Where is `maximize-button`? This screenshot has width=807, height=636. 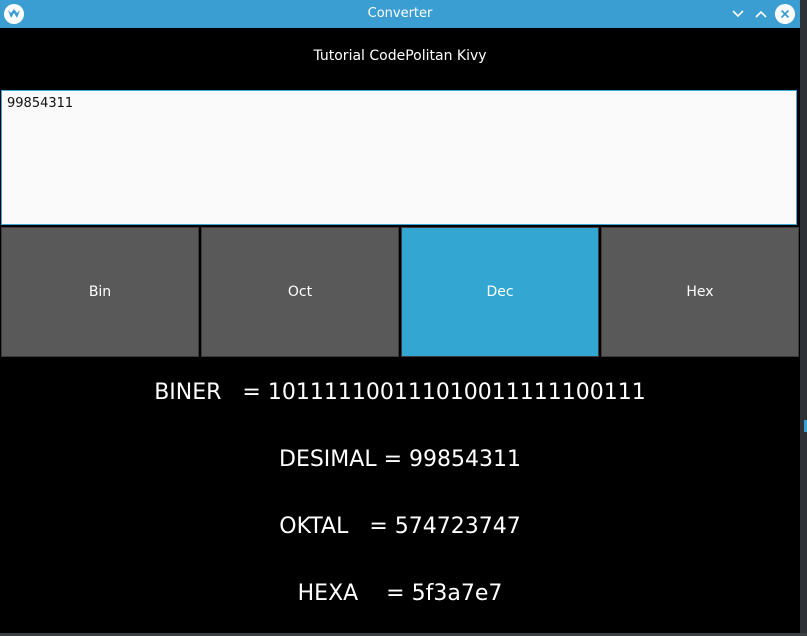 maximize-button is located at coordinates (761, 14).